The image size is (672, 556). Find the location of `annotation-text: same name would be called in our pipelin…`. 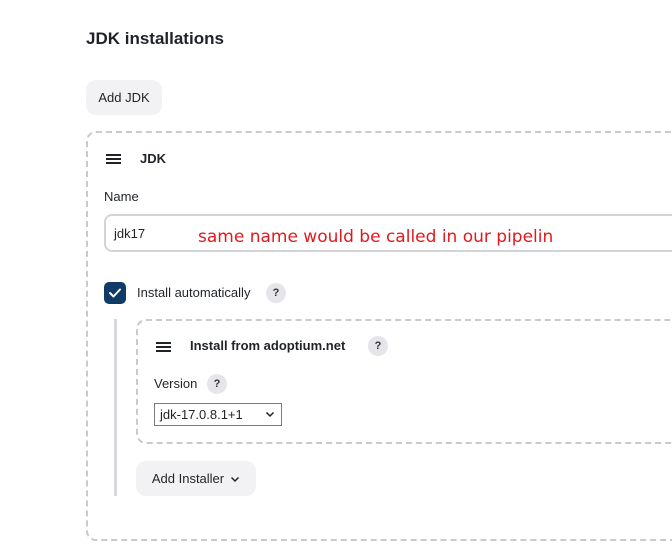

annotation-text: same name would be called in our pipelin… is located at coordinates (375, 237).